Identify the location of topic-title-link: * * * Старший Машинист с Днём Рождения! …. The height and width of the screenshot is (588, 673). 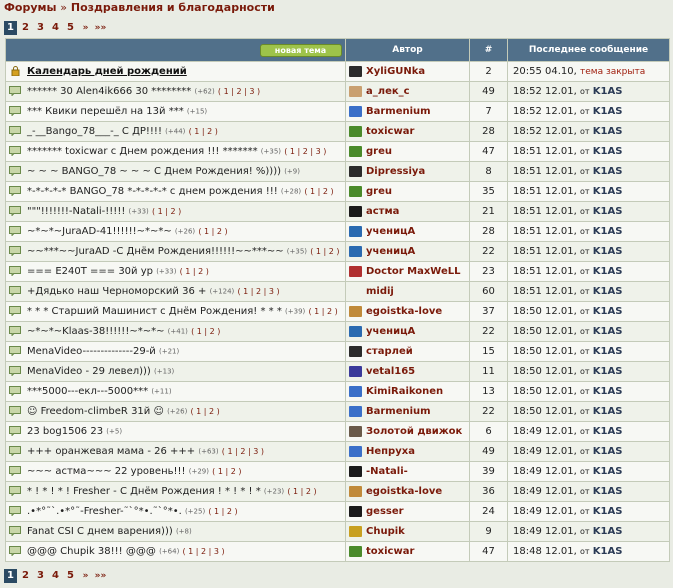
(154, 311).